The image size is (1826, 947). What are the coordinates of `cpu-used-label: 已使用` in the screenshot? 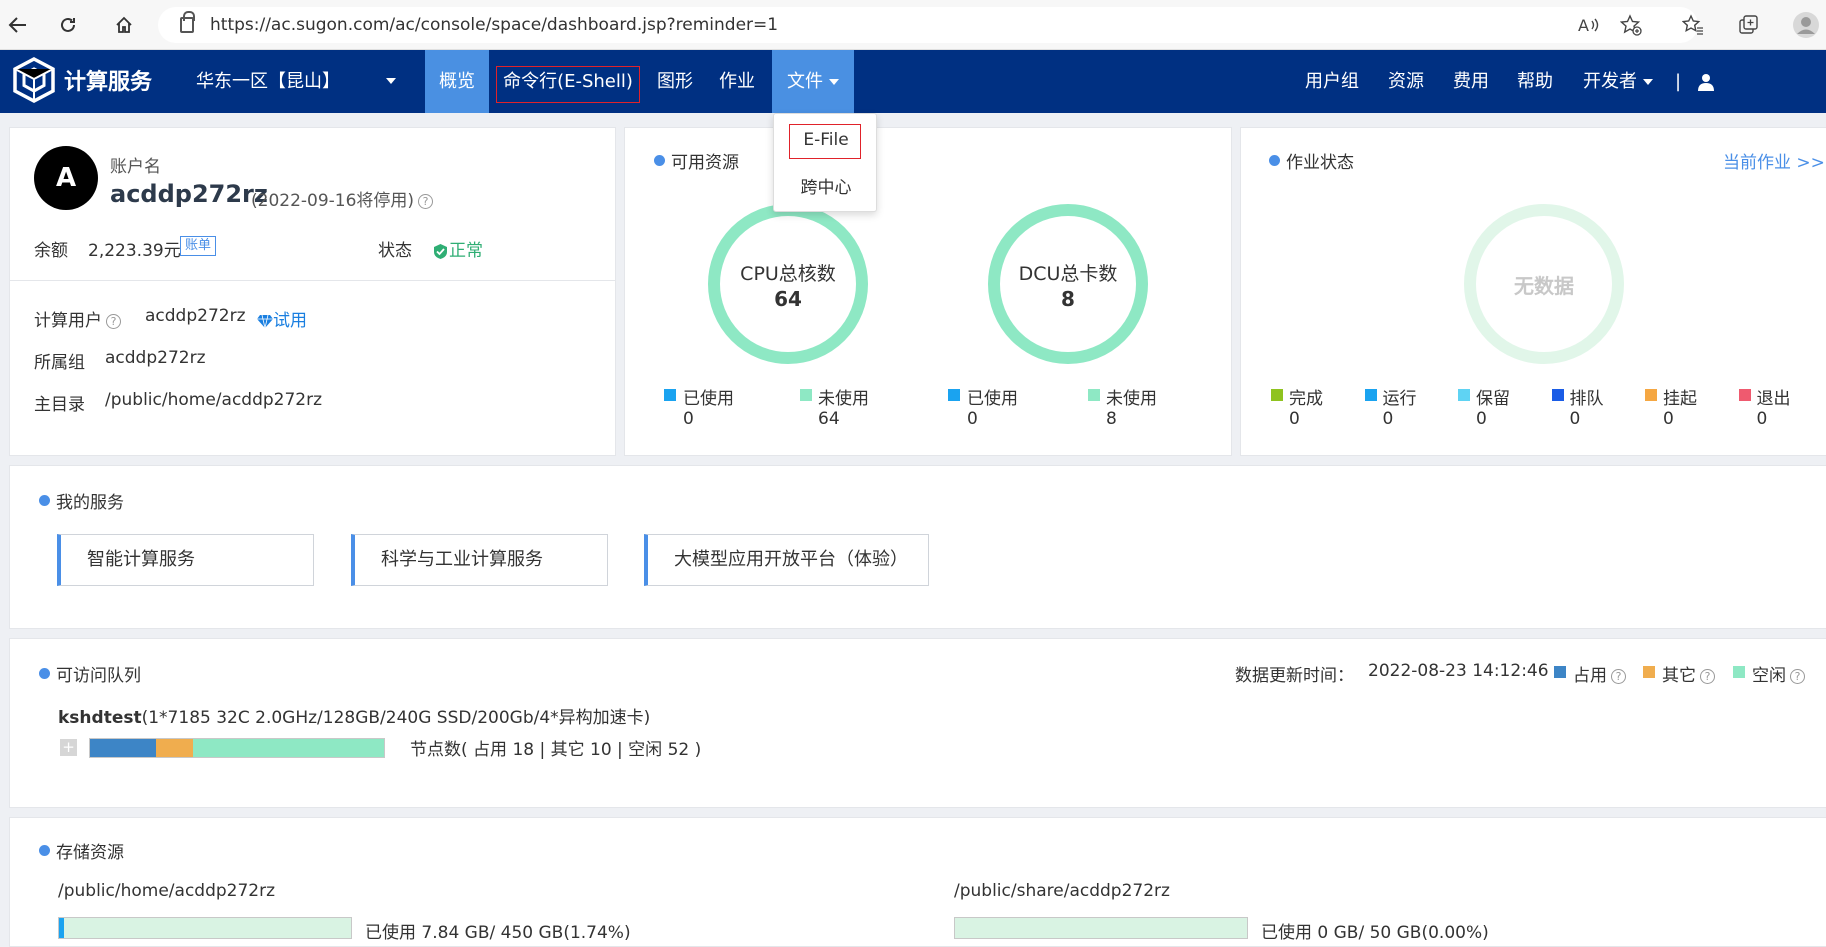 It's located at (708, 399).